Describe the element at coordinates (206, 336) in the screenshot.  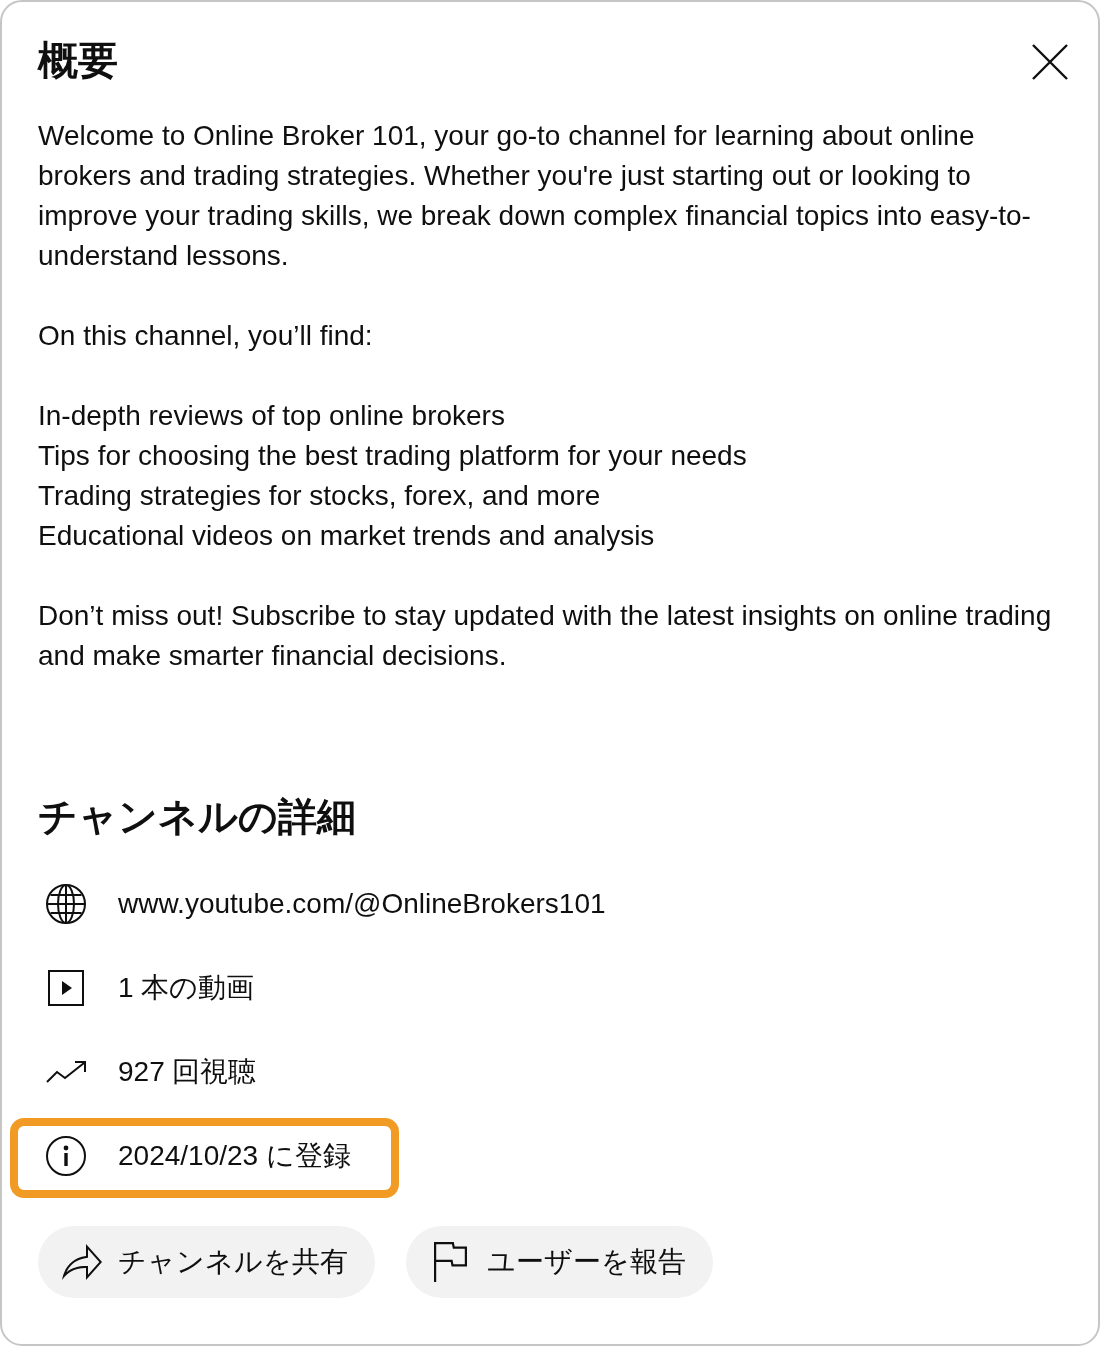
I see `description-paragraph: On this channel, you’ll find:` at that location.